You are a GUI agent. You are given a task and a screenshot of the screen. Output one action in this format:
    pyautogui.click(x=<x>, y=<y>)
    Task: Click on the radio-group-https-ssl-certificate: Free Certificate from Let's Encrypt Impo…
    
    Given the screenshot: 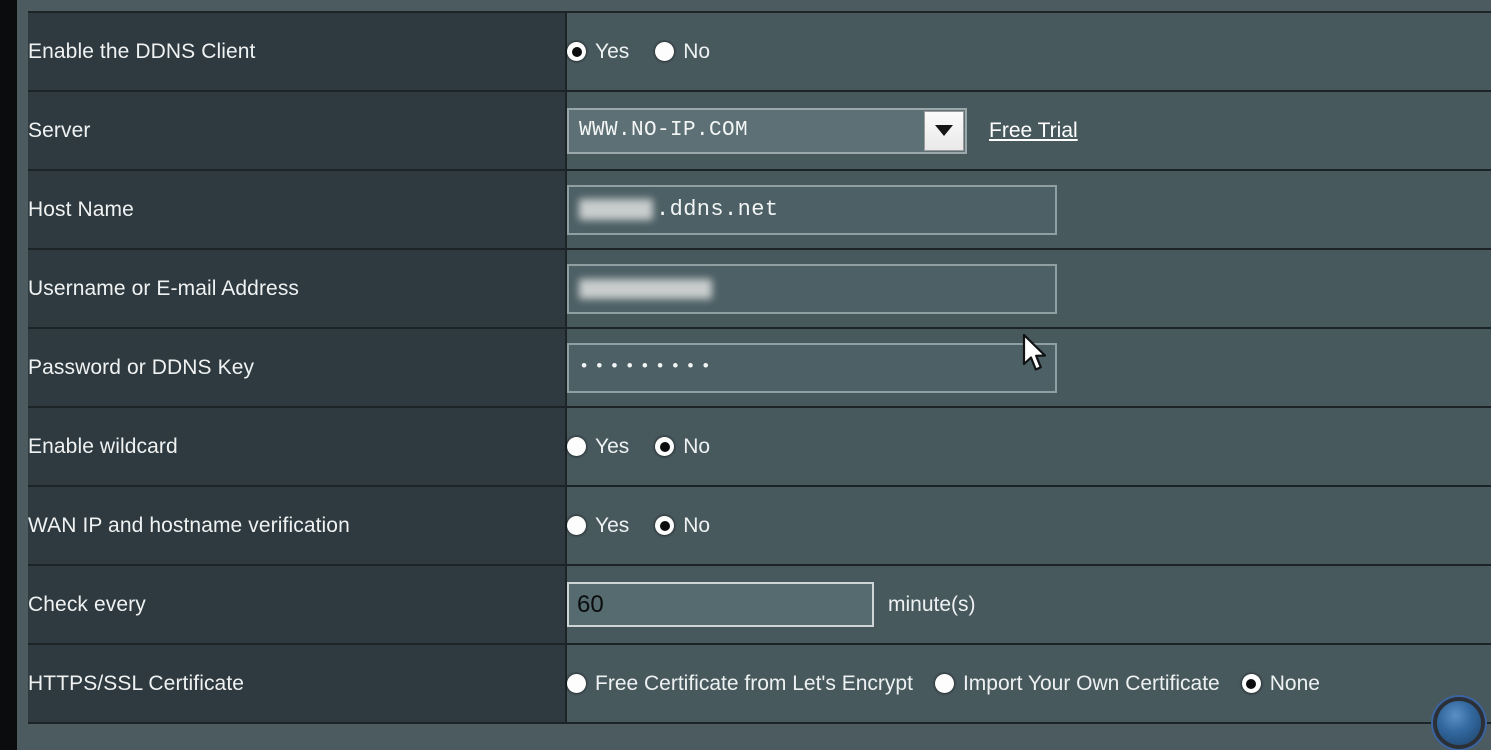 What is the action you would take?
    pyautogui.click(x=1029, y=684)
    